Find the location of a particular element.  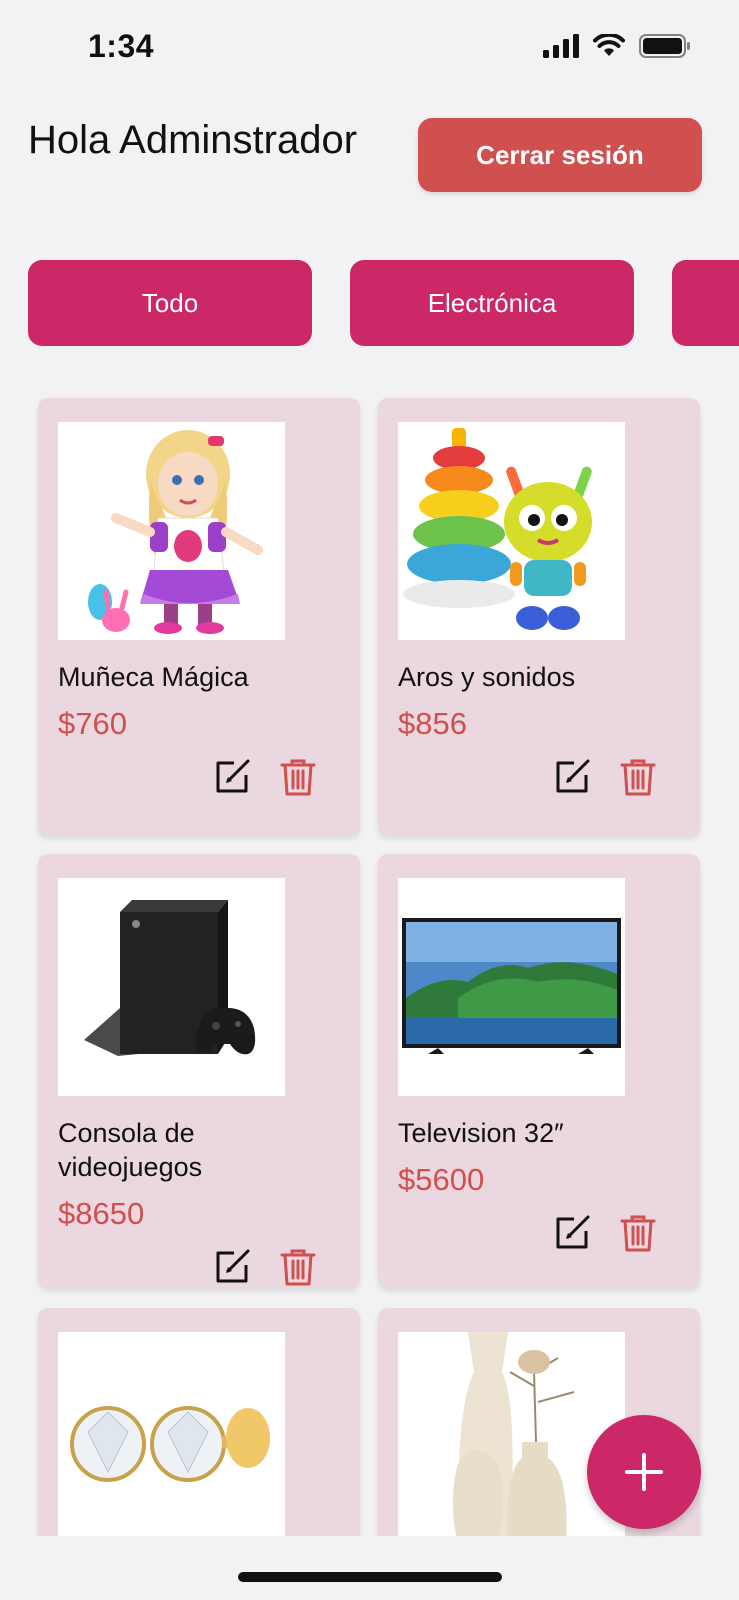

product-card: Consola de videojuegos $8650 is located at coordinates (199, 1071).